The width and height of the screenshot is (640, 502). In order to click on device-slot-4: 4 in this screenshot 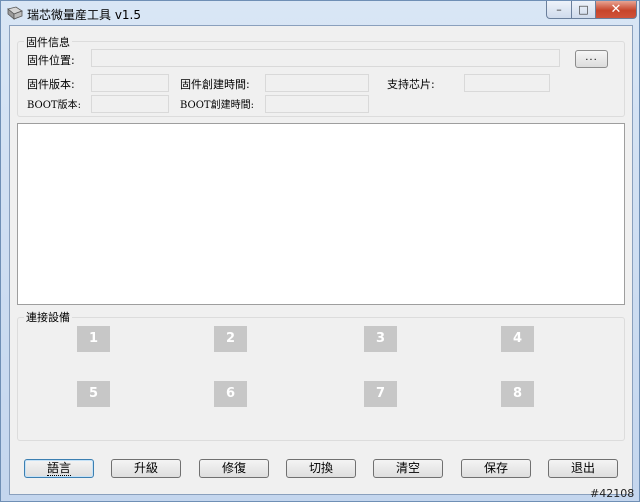, I will do `click(517, 339)`.